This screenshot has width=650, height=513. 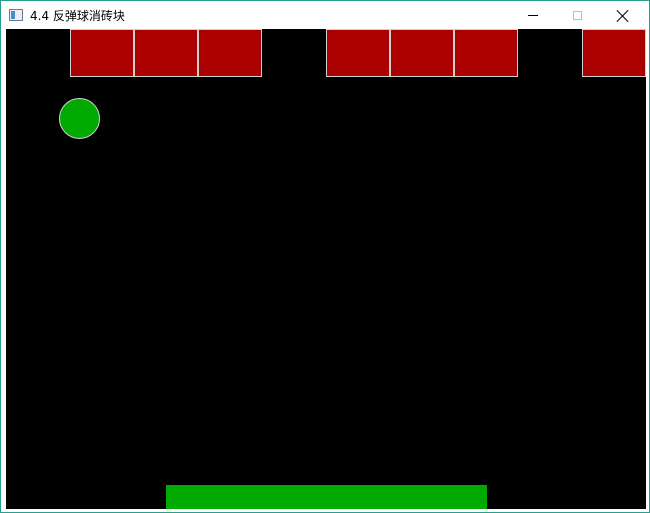 What do you see at coordinates (326, 497) in the screenshot?
I see `paddle` at bounding box center [326, 497].